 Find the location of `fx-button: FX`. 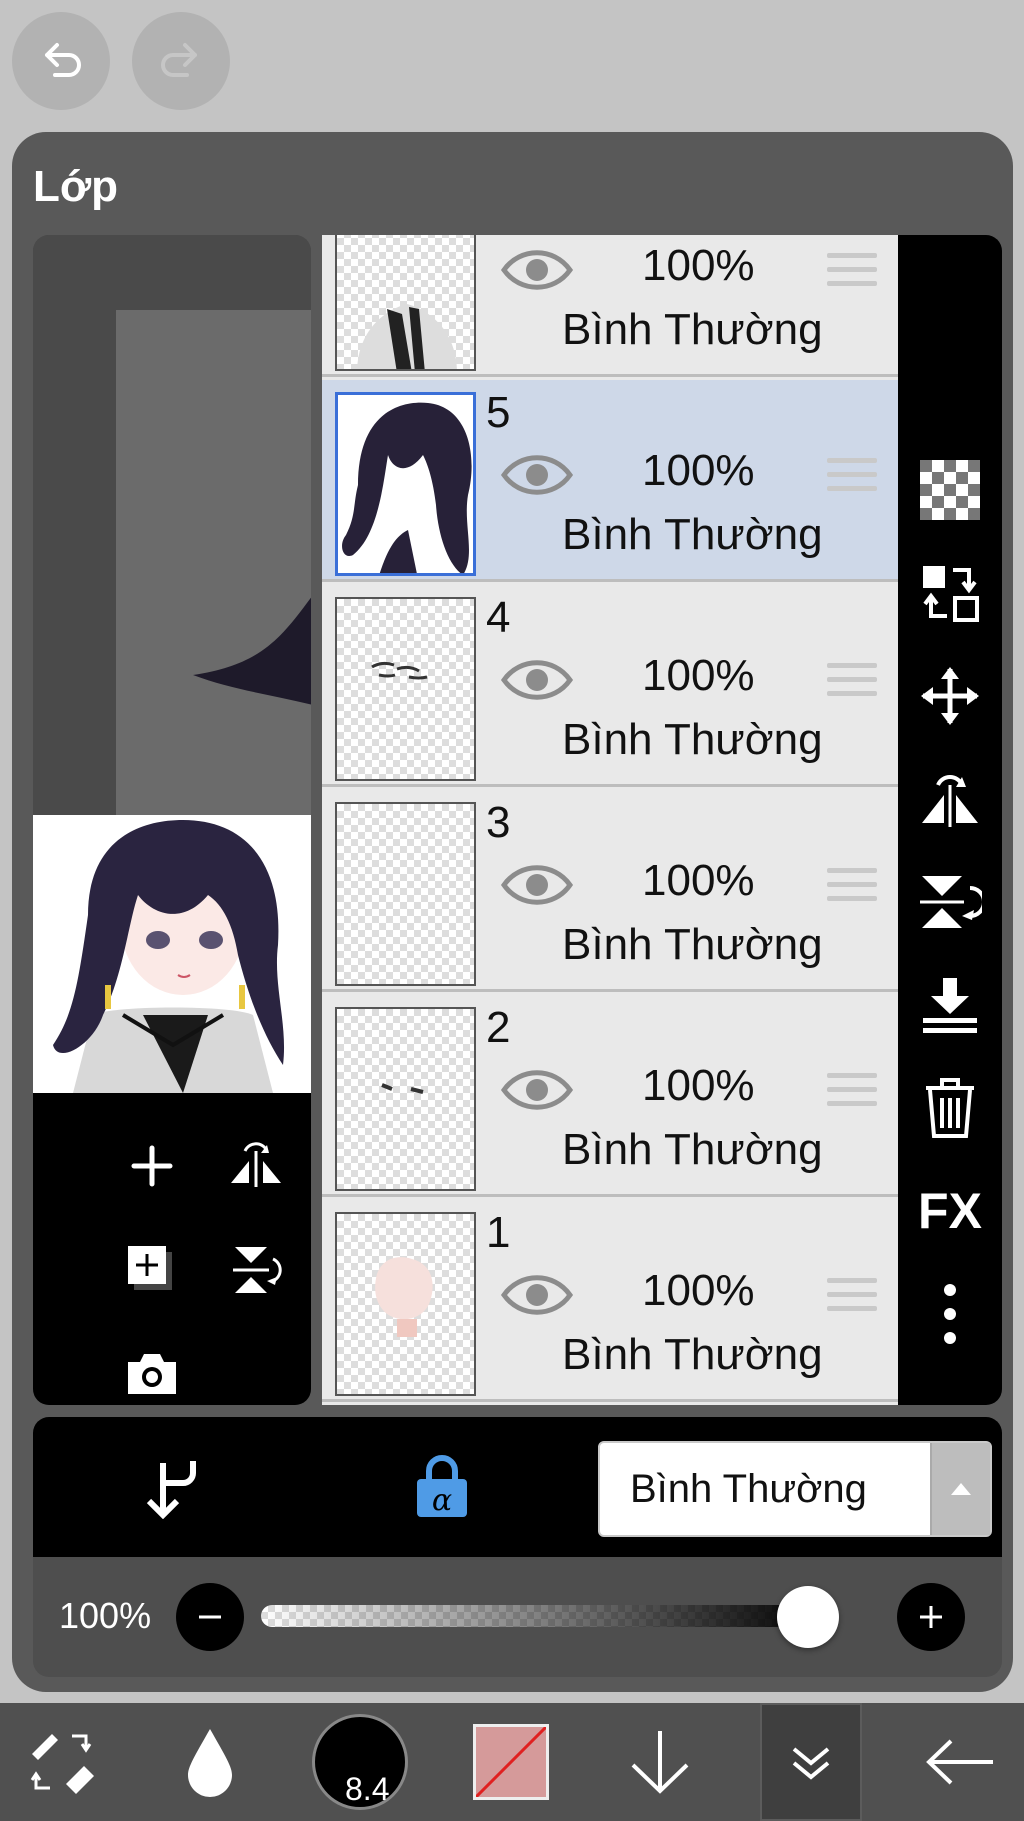

fx-button: FX is located at coordinates (950, 1211).